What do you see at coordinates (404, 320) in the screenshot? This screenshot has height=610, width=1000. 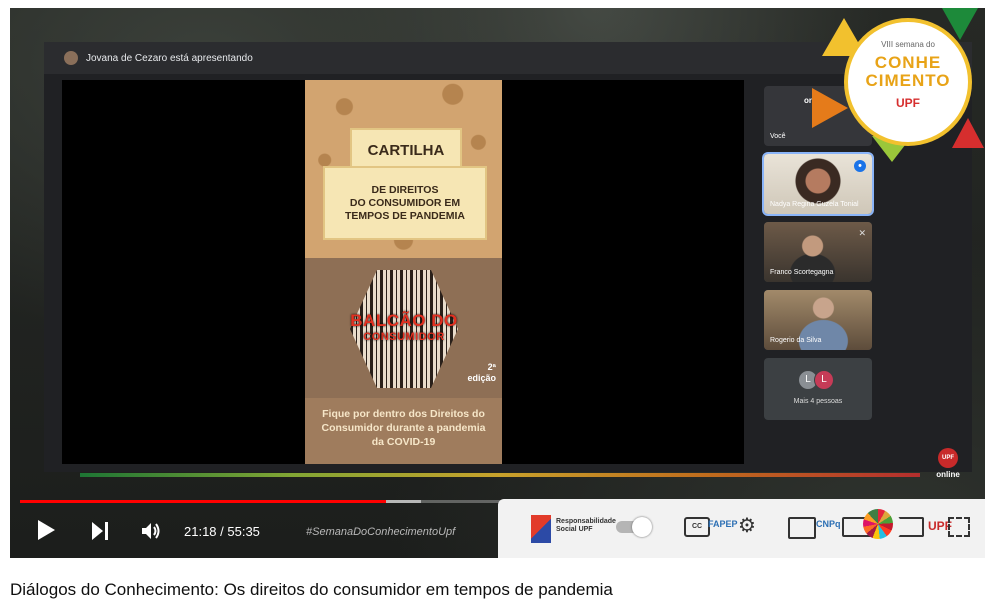 I see `poster-brand-line1: BALCÃO DO` at bounding box center [404, 320].